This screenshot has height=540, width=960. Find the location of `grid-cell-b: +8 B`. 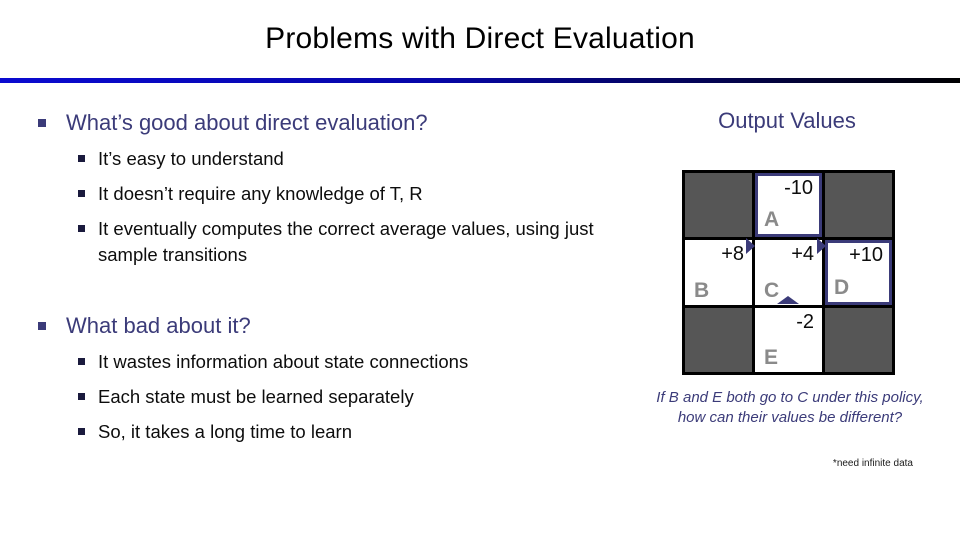

grid-cell-b: +8 B is located at coordinates (718, 272).